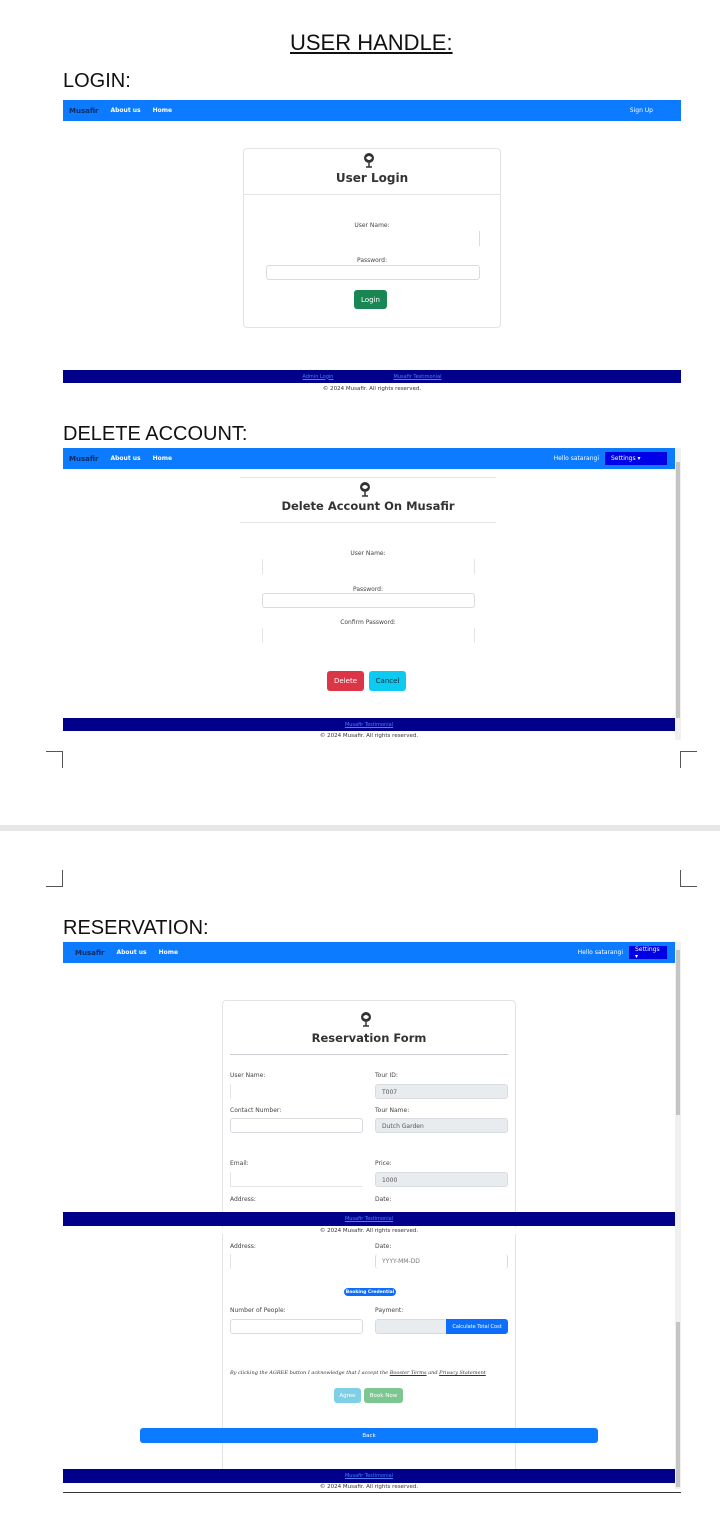 This screenshot has width=720, height=1520. Describe the element at coordinates (368, 622) in the screenshot. I see `confirm-password-label: Confirm Password:` at that location.